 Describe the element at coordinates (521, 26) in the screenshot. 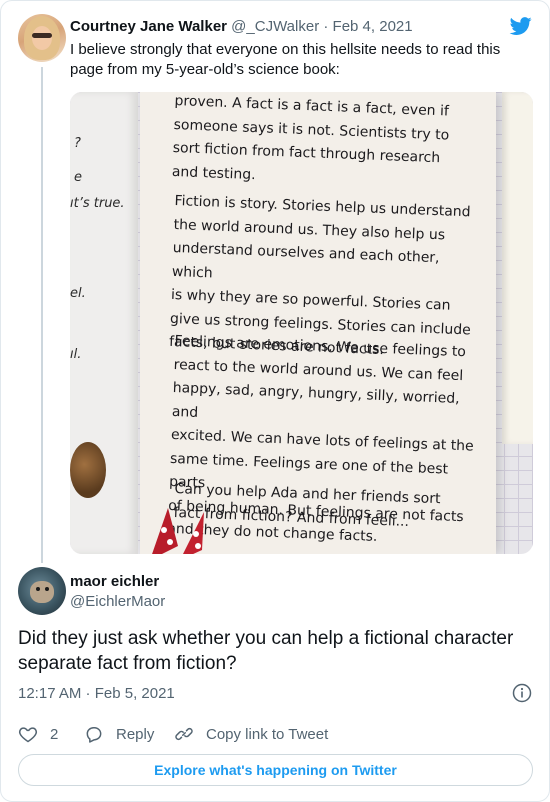

I see `twitter-bird-icon` at that location.